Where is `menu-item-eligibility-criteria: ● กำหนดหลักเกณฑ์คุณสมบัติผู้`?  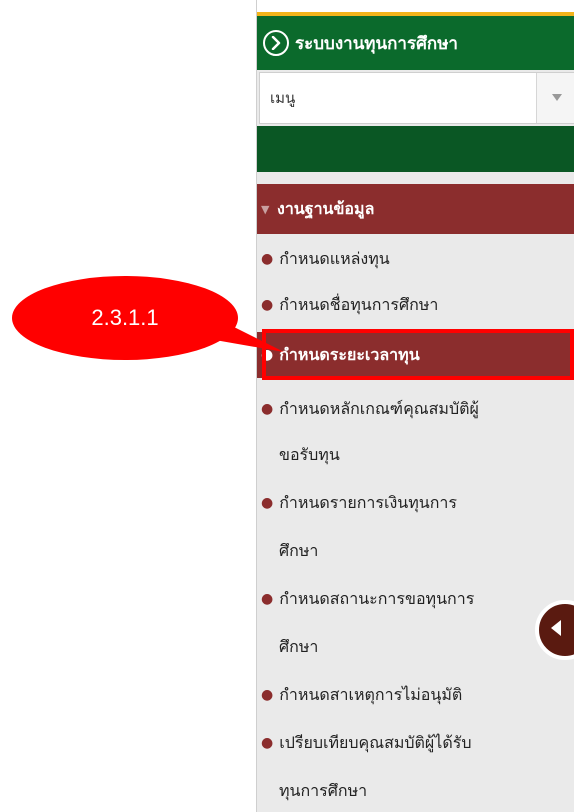 menu-item-eligibility-criteria: ● กำหนดหลักเกณฑ์คุณสมบัติผู้ is located at coordinates (415, 409).